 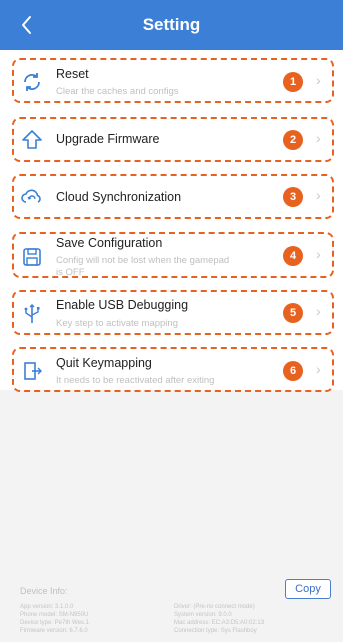 I want to click on step-badge-2: 2, so click(x=293, y=140).